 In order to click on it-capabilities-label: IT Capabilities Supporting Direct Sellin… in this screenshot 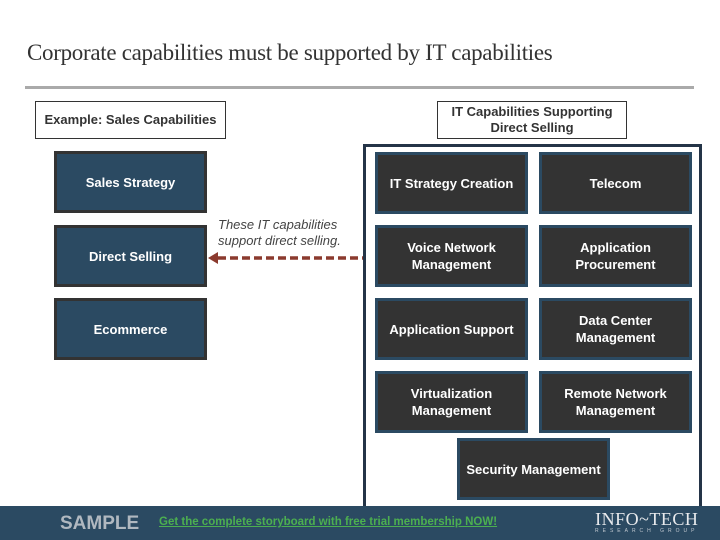, I will do `click(532, 120)`.